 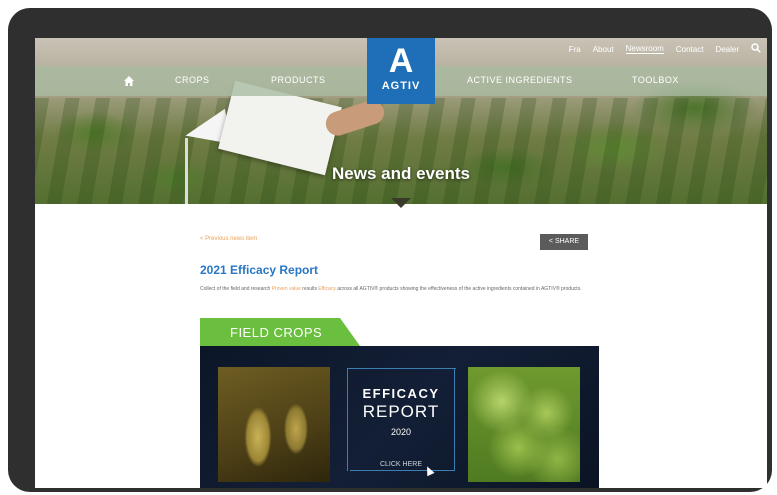 I want to click on nav-crops: CROPS, so click(x=192, y=80).